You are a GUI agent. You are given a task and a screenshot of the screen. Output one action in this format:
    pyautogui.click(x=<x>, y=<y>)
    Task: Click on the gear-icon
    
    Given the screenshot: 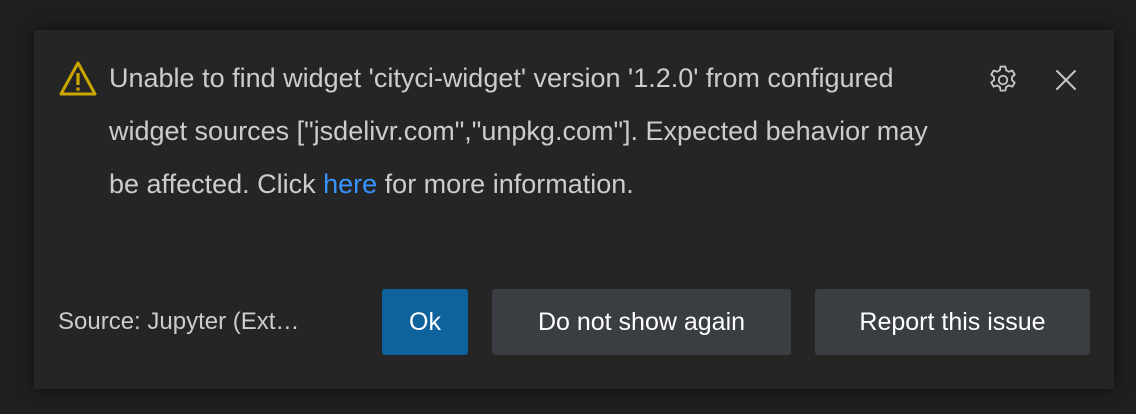 What is the action you would take?
    pyautogui.click(x=1003, y=80)
    